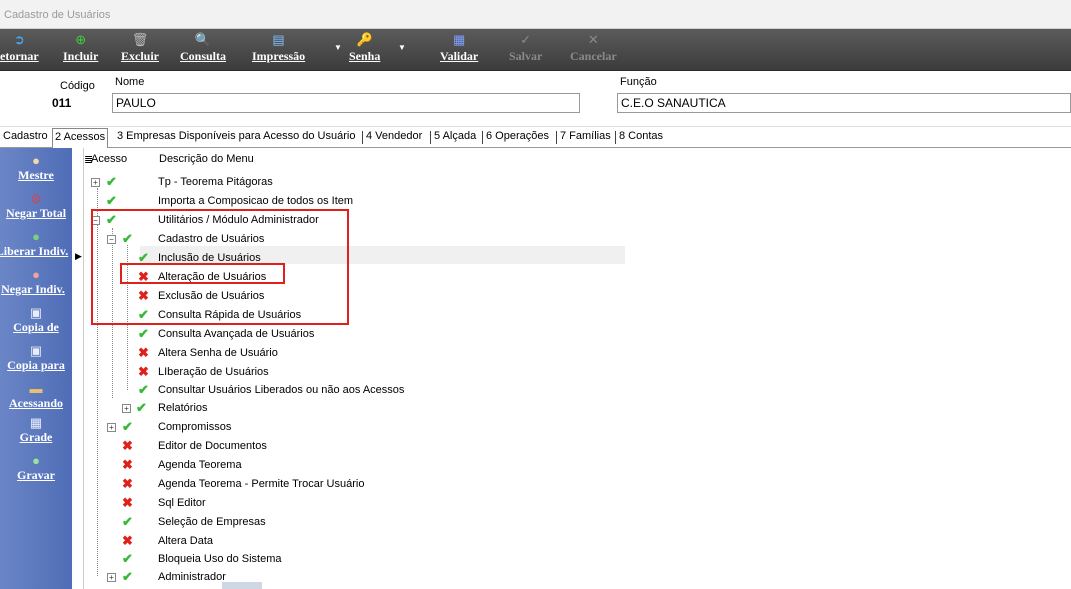  I want to click on tree-row-label: Compromissos, so click(195, 427).